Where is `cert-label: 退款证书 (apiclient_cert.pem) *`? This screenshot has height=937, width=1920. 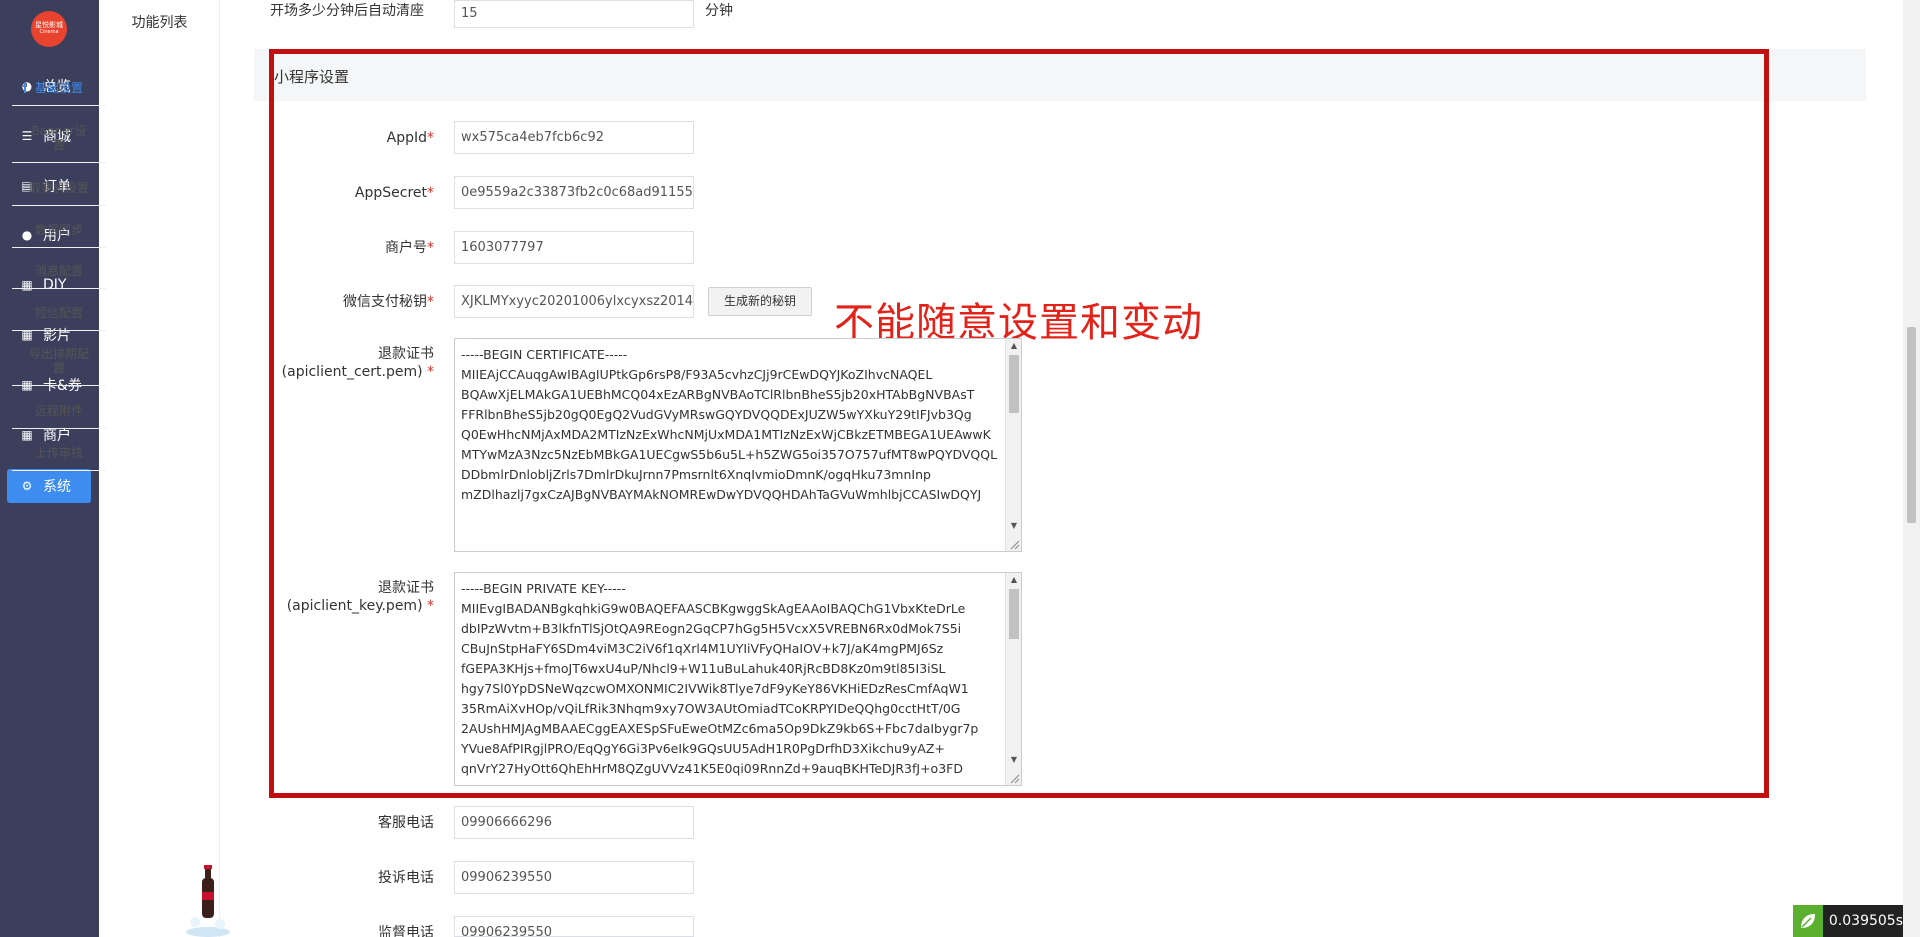
cert-label: 退款证书 (apiclient_cert.pem) * is located at coordinates (352, 363).